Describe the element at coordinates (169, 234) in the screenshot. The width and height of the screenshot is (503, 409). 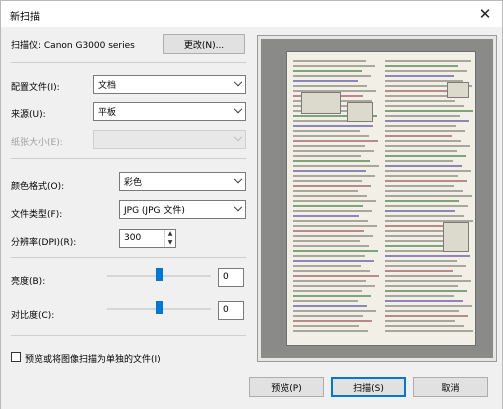
I see `spin-up-icon: ▲` at that location.